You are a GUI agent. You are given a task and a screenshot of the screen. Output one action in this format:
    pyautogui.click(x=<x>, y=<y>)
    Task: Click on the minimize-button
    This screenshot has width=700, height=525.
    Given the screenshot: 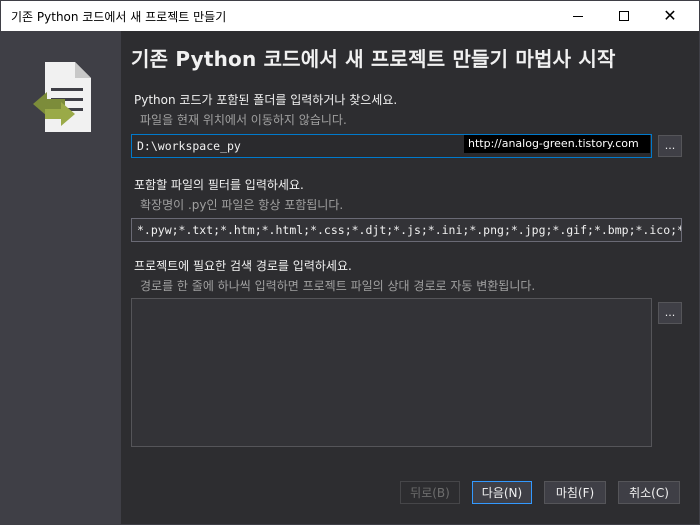 What is the action you would take?
    pyautogui.click(x=578, y=16)
    